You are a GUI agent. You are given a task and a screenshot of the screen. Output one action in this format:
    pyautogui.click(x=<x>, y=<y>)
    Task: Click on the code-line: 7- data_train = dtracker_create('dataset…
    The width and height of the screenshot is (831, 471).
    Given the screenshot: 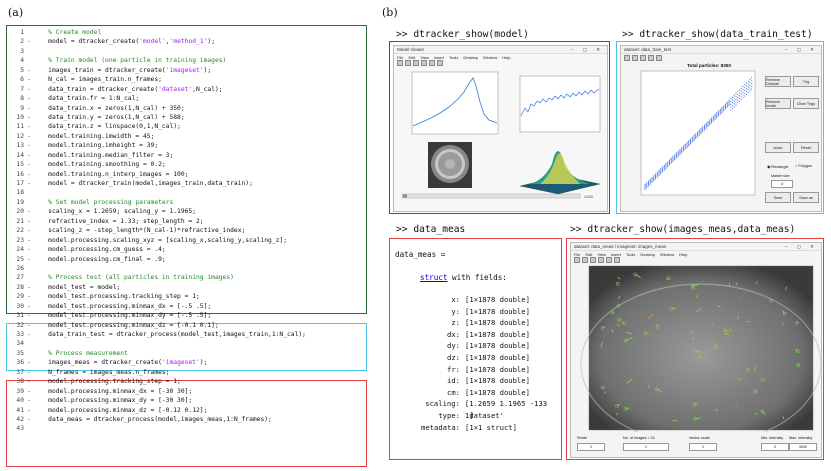 What is the action you would take?
    pyautogui.click(x=187, y=89)
    